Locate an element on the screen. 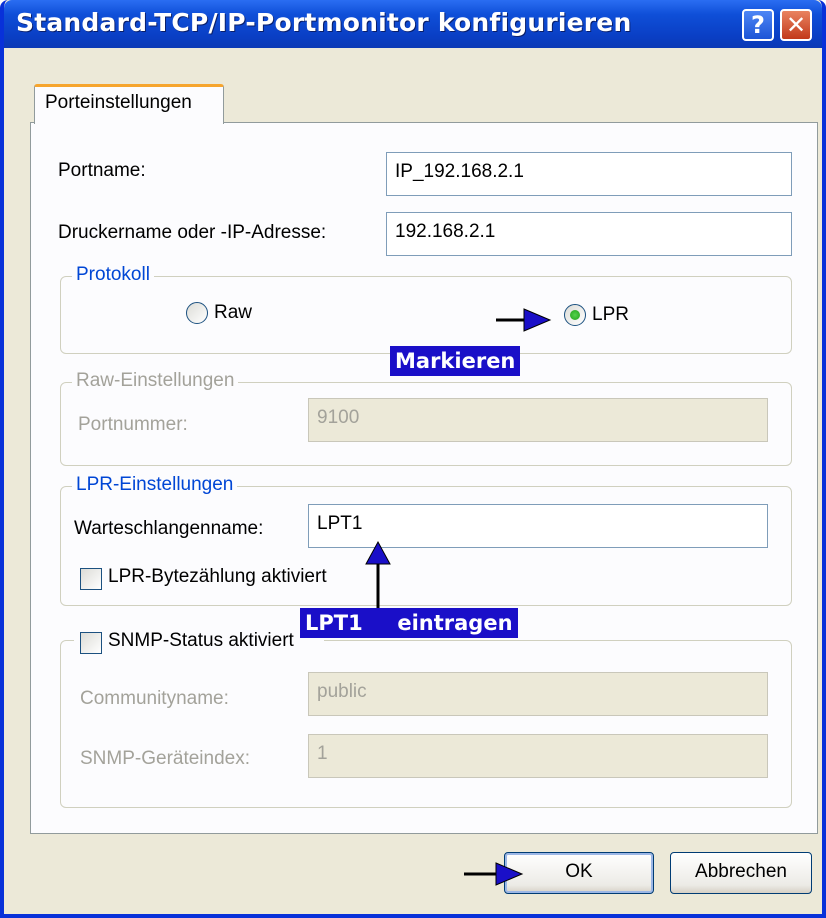 Image resolution: width=826 pixels, height=918 pixels. lpr-radio is located at coordinates (575, 315).